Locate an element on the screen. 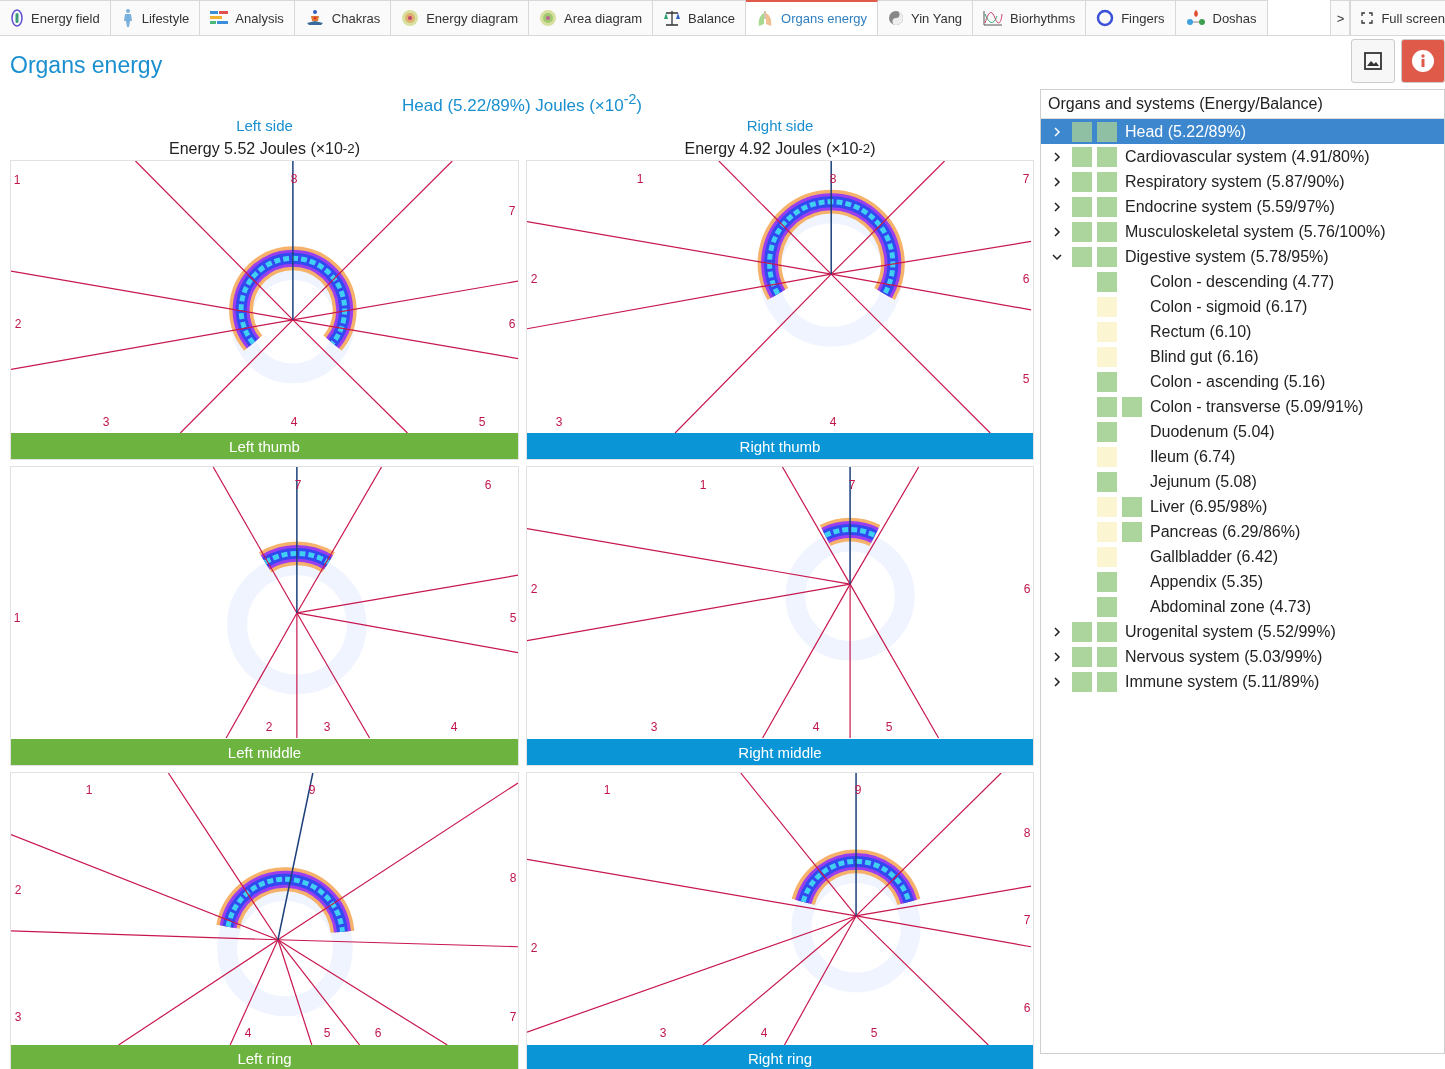  finger-caption: Right ring is located at coordinates (780, 1057).